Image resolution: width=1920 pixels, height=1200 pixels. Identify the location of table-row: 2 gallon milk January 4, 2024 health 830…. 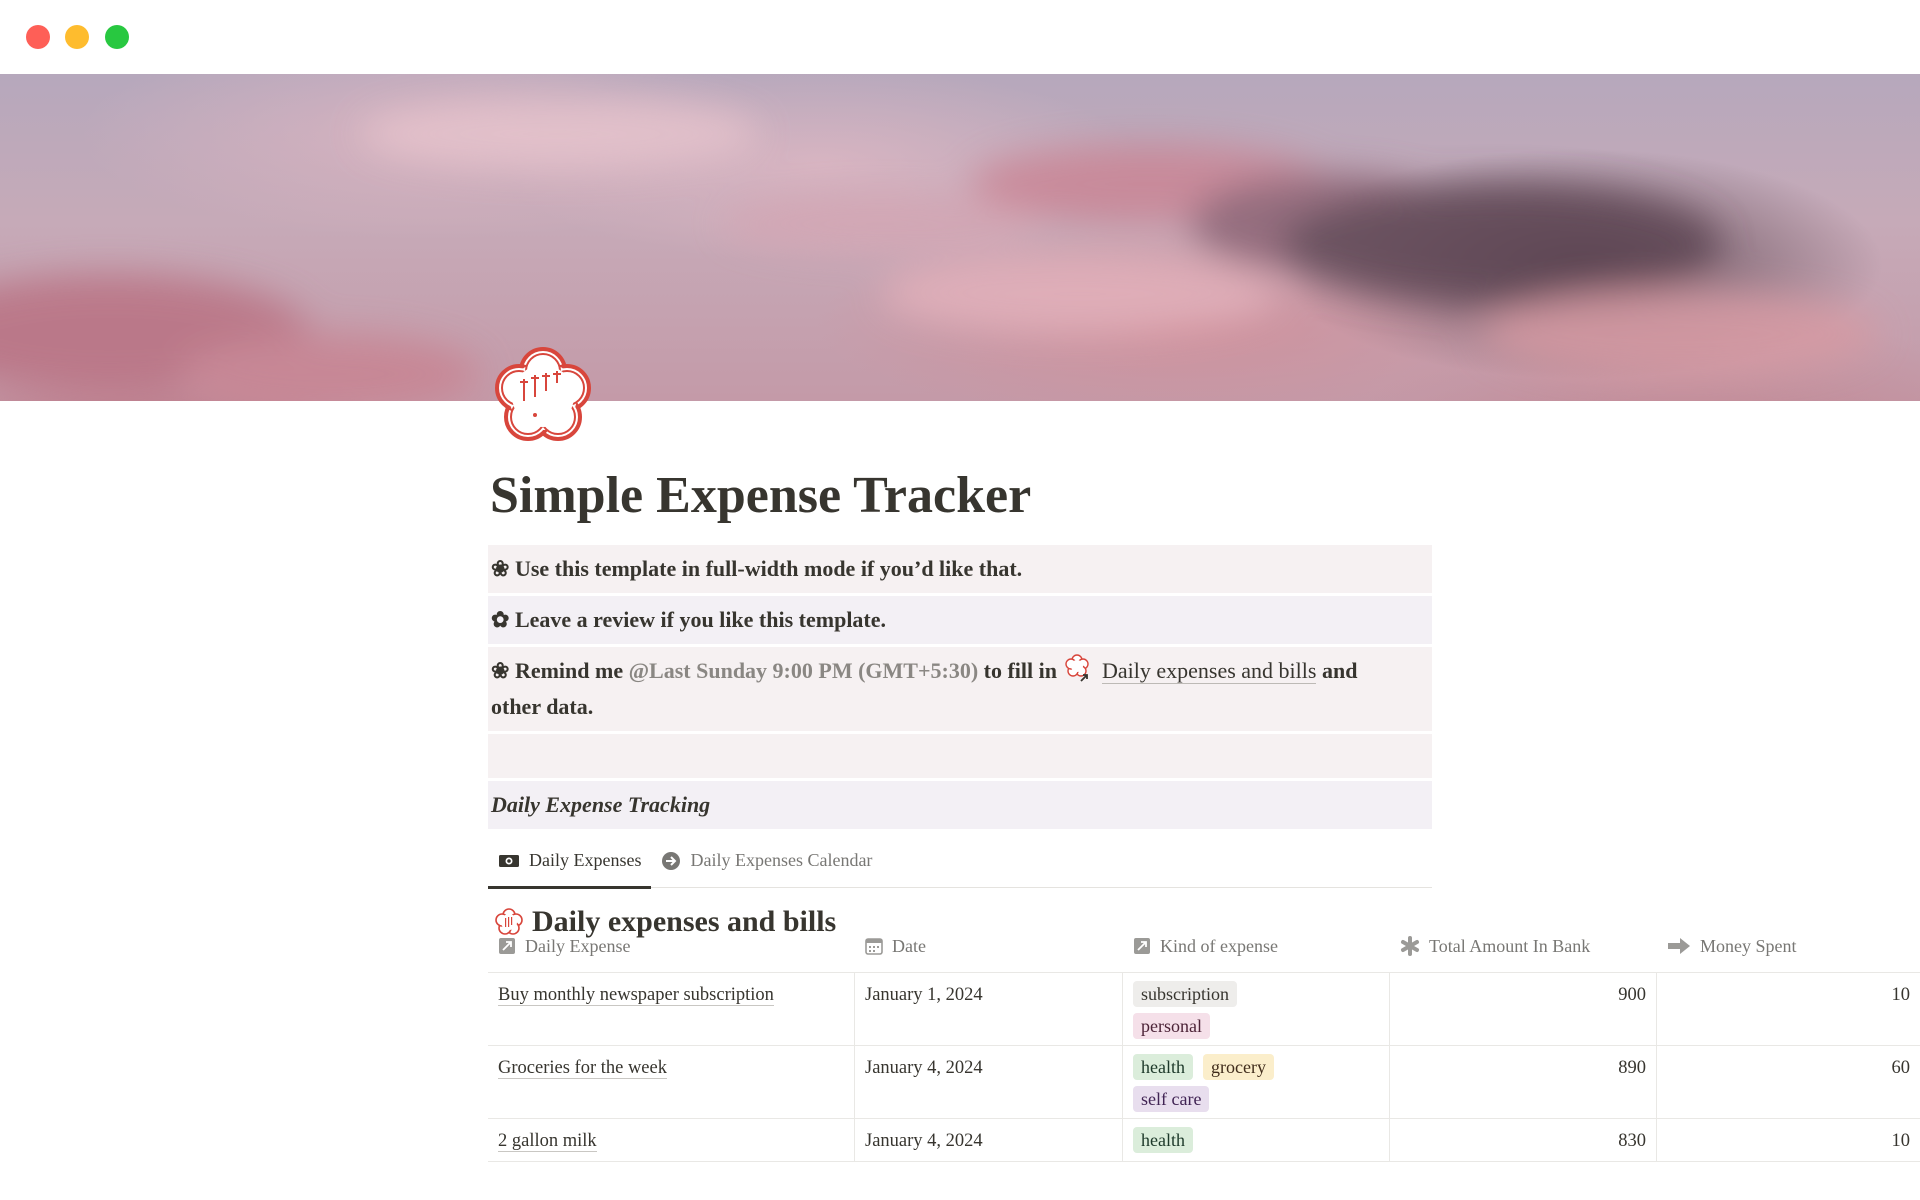
(1204, 1140).